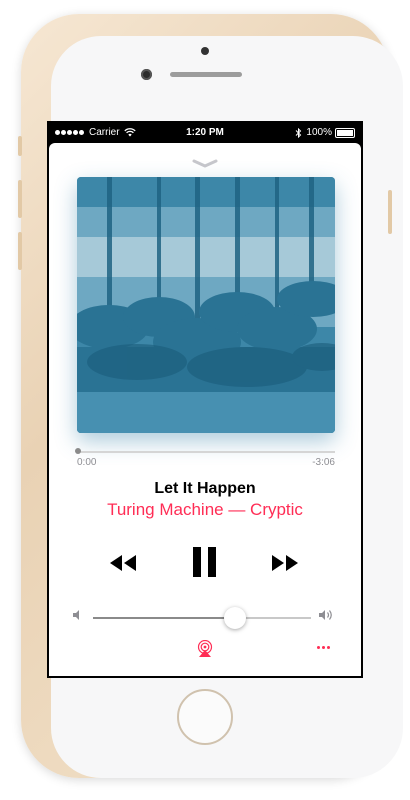 The height and width of the screenshot is (800, 410). I want to click on volume-up-button, so click(20, 199).